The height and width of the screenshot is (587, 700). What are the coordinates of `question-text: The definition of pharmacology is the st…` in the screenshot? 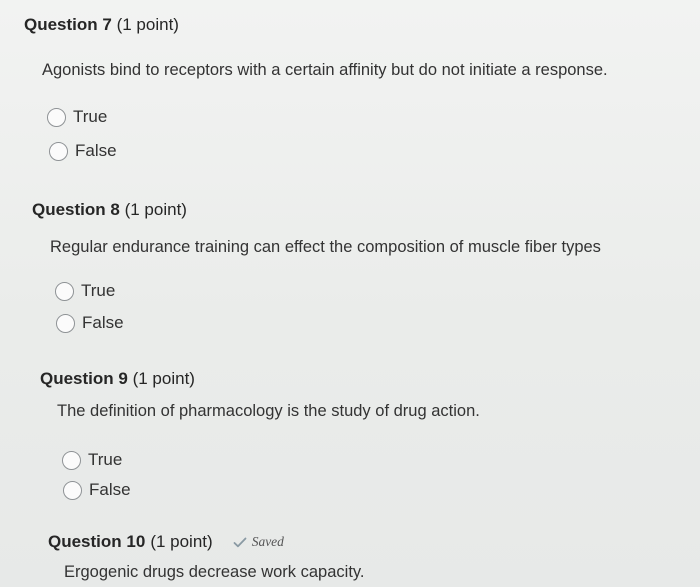 It's located at (268, 411).